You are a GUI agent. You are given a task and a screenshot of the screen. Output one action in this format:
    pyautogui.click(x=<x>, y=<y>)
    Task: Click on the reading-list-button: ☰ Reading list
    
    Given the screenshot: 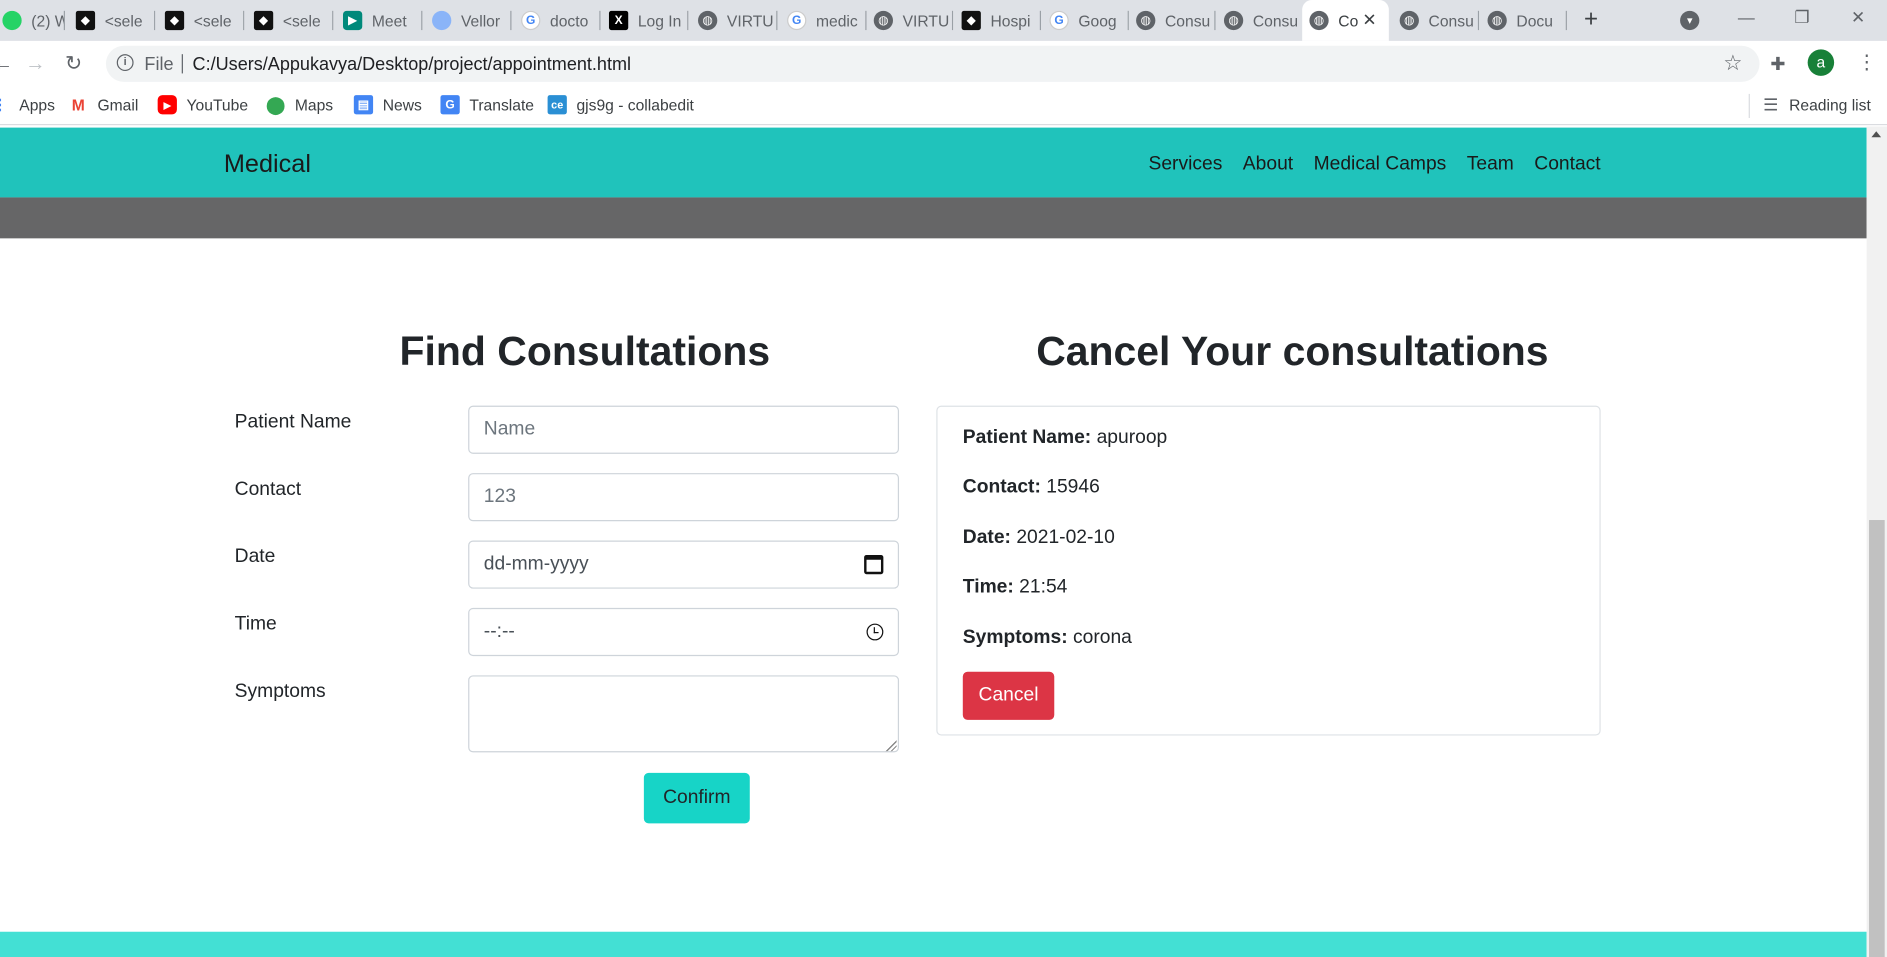 What is the action you would take?
    pyautogui.click(x=1817, y=105)
    